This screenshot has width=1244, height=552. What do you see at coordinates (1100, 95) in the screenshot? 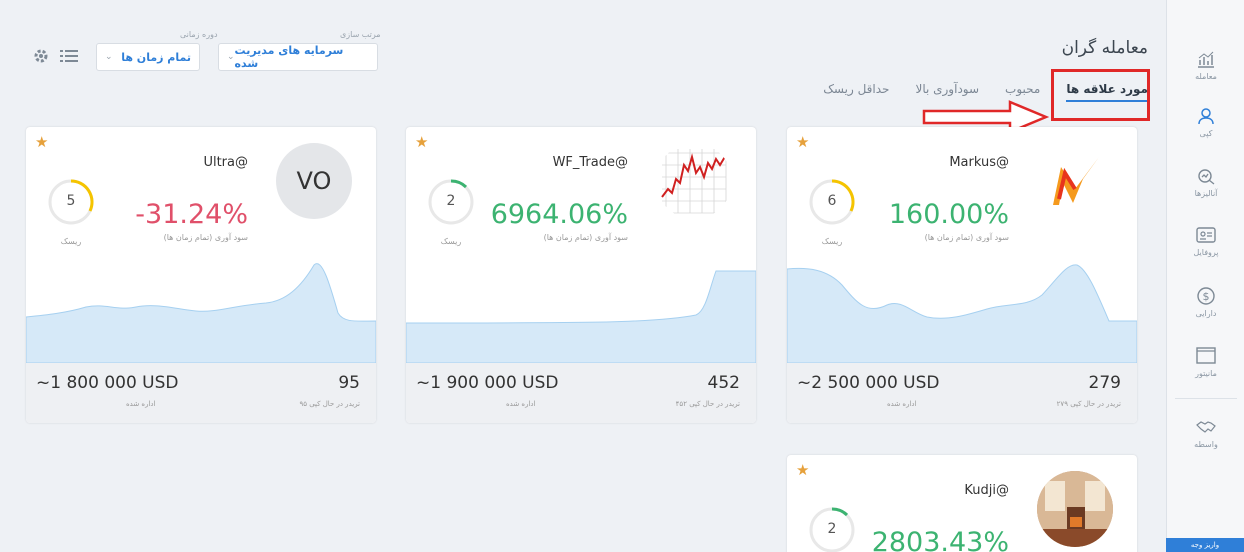
I see `highlight-annotation-box` at bounding box center [1100, 95].